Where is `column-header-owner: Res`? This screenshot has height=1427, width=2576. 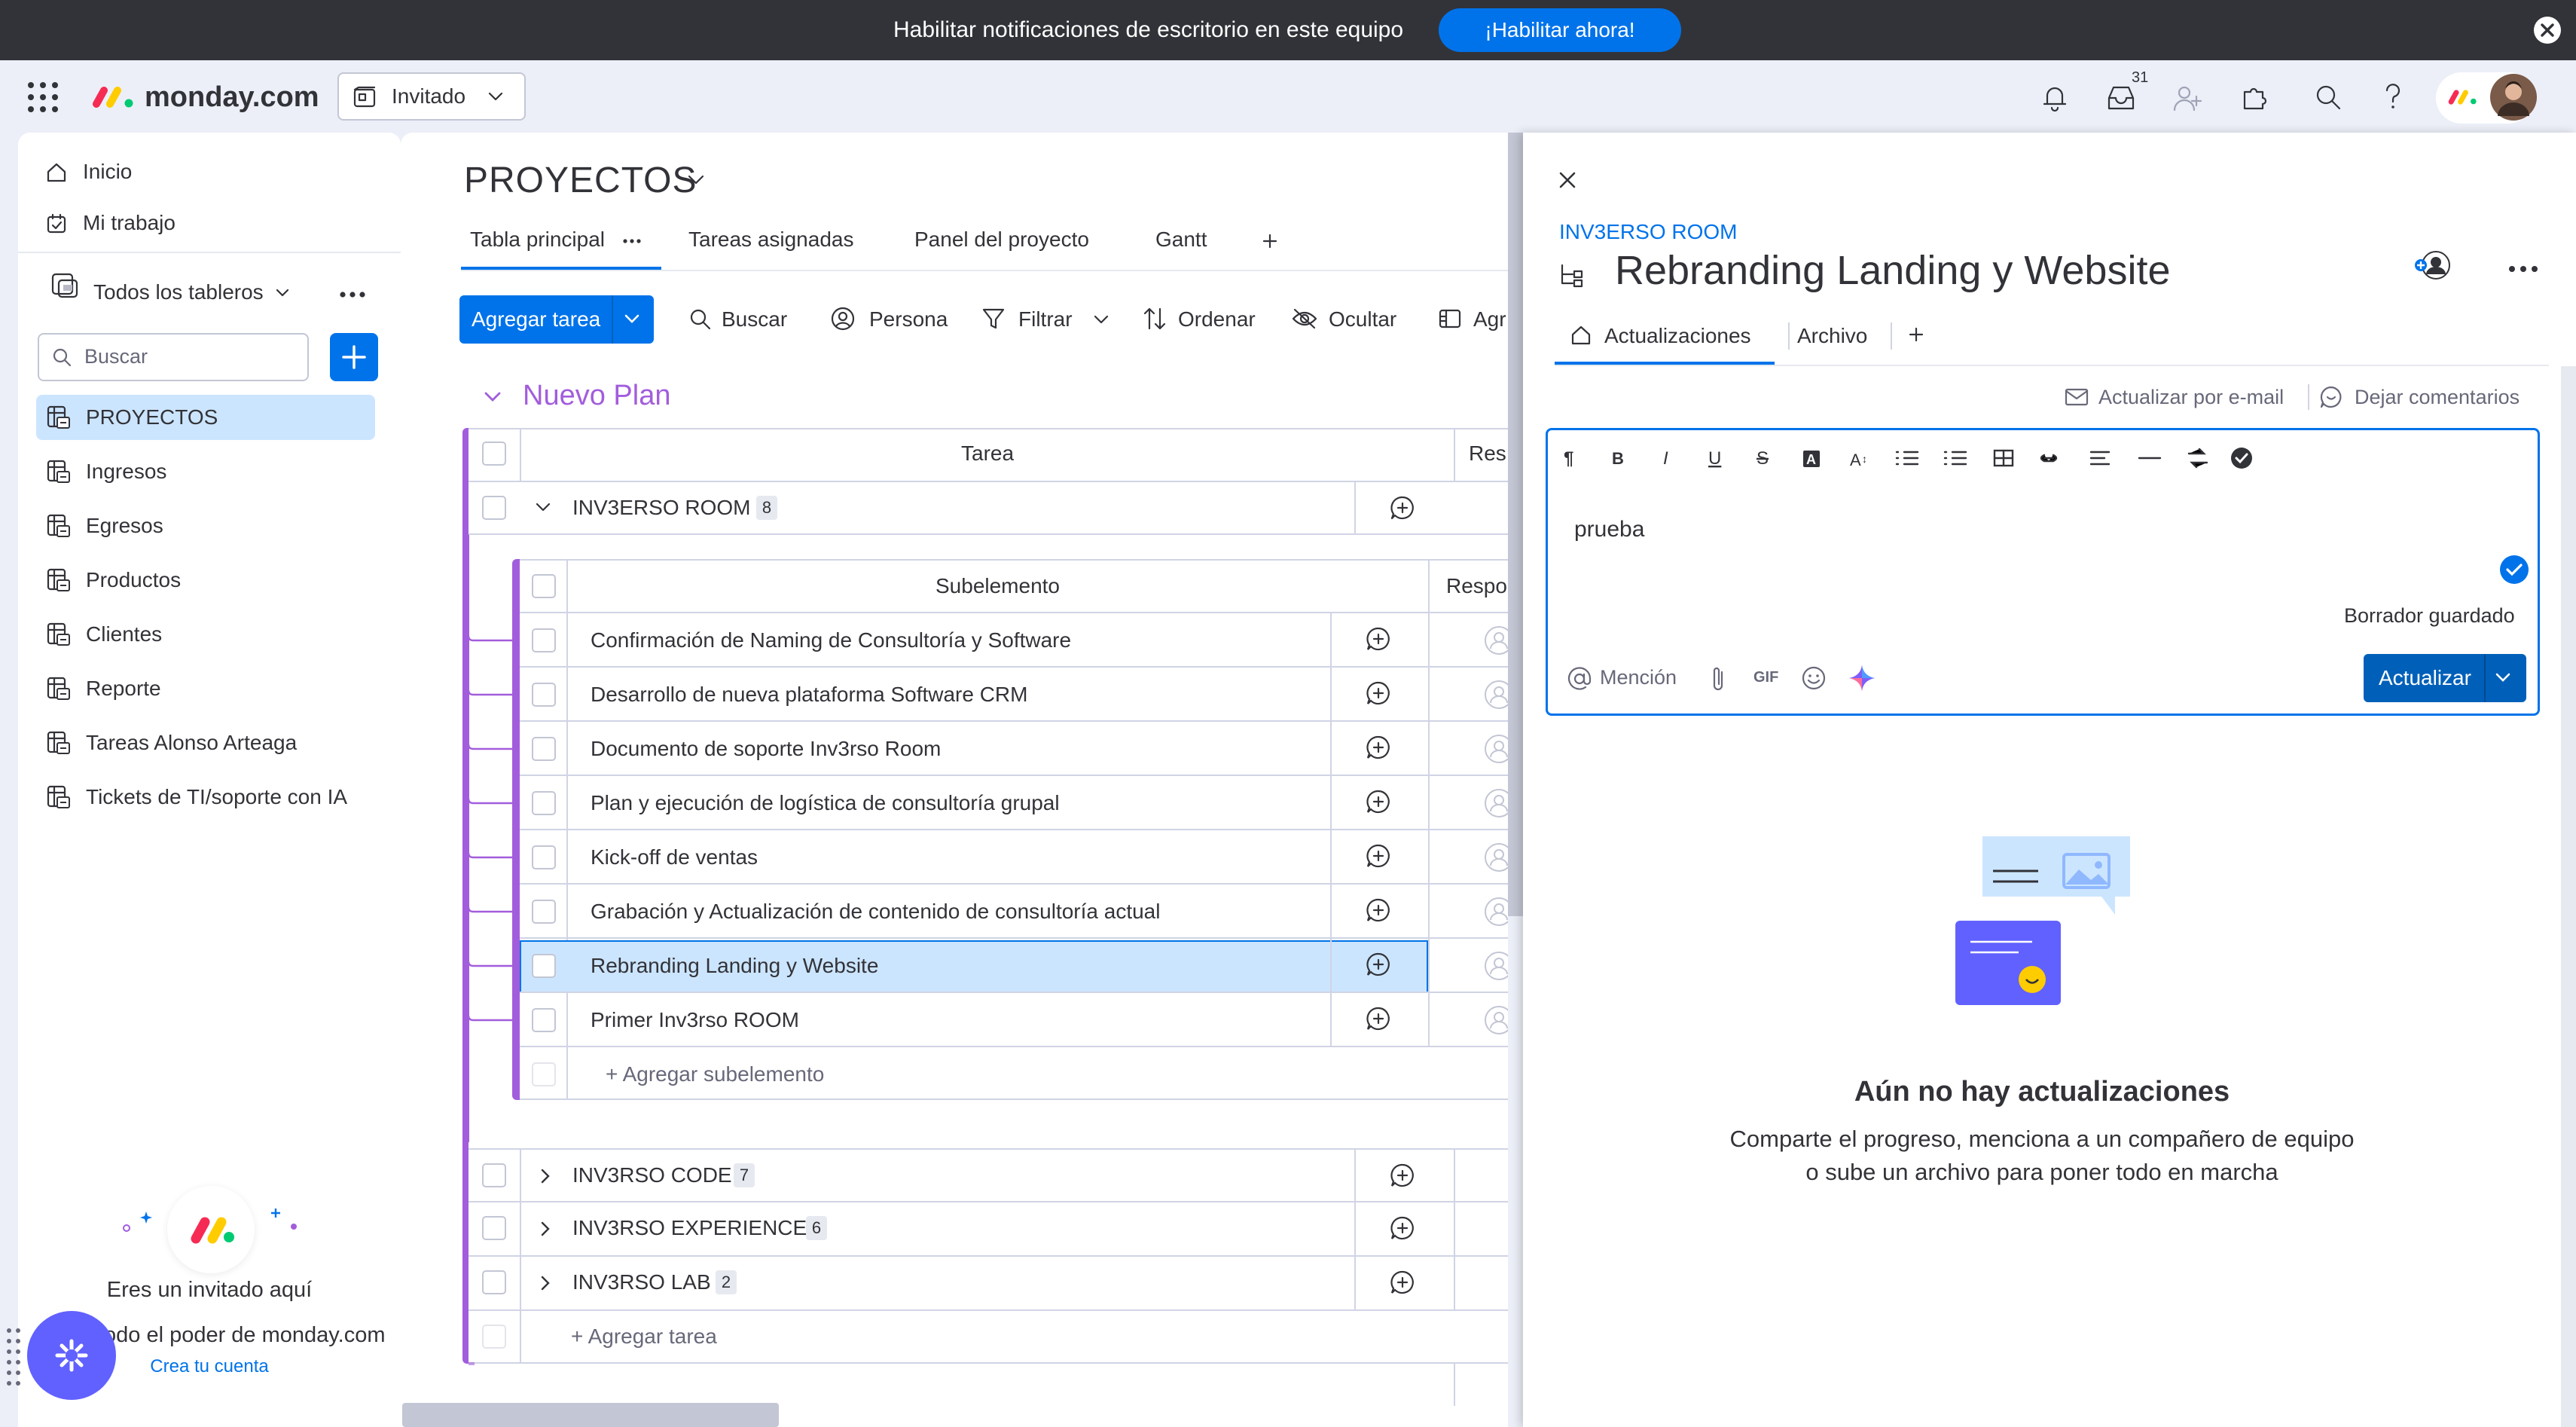 column-header-owner: Res is located at coordinates (1489, 454).